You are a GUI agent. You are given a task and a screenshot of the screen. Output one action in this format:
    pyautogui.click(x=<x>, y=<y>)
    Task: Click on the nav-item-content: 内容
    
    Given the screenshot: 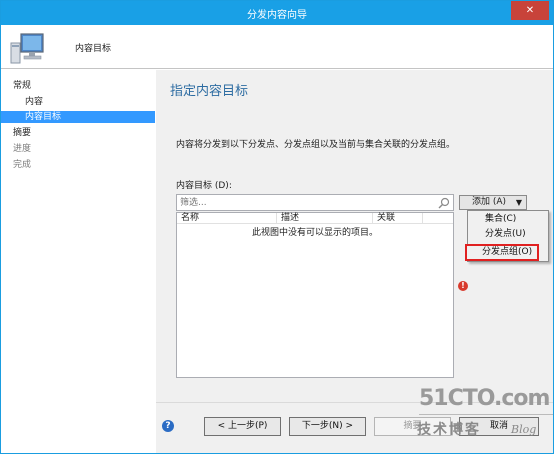 What is the action you would take?
    pyautogui.click(x=78, y=102)
    